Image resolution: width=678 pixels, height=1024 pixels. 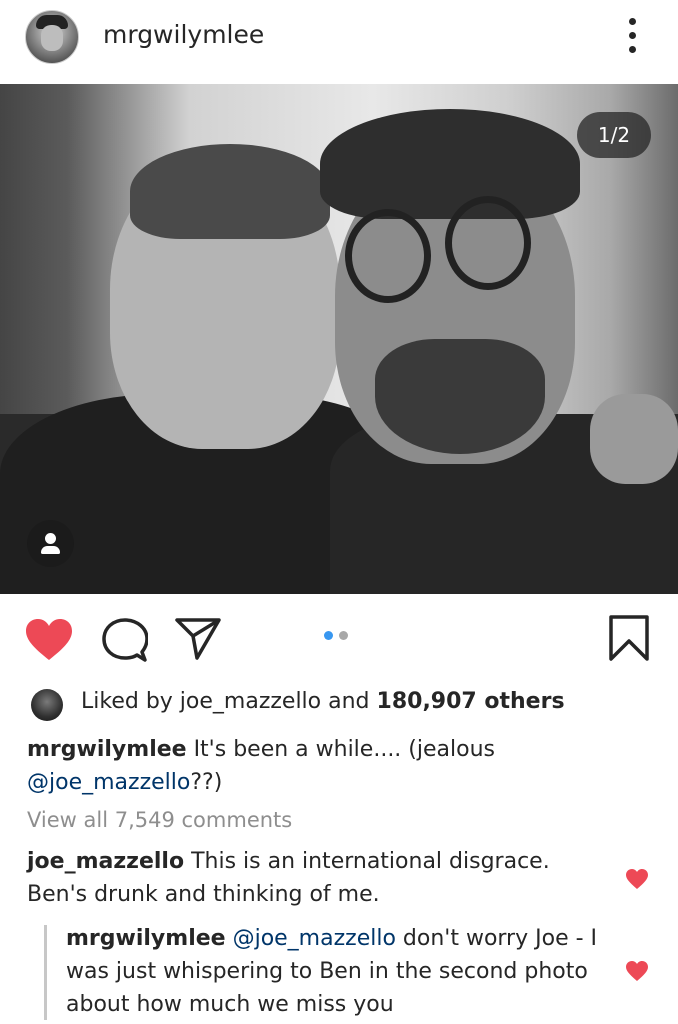 What do you see at coordinates (349, 701) in the screenshot?
I see `likes-middle: and` at bounding box center [349, 701].